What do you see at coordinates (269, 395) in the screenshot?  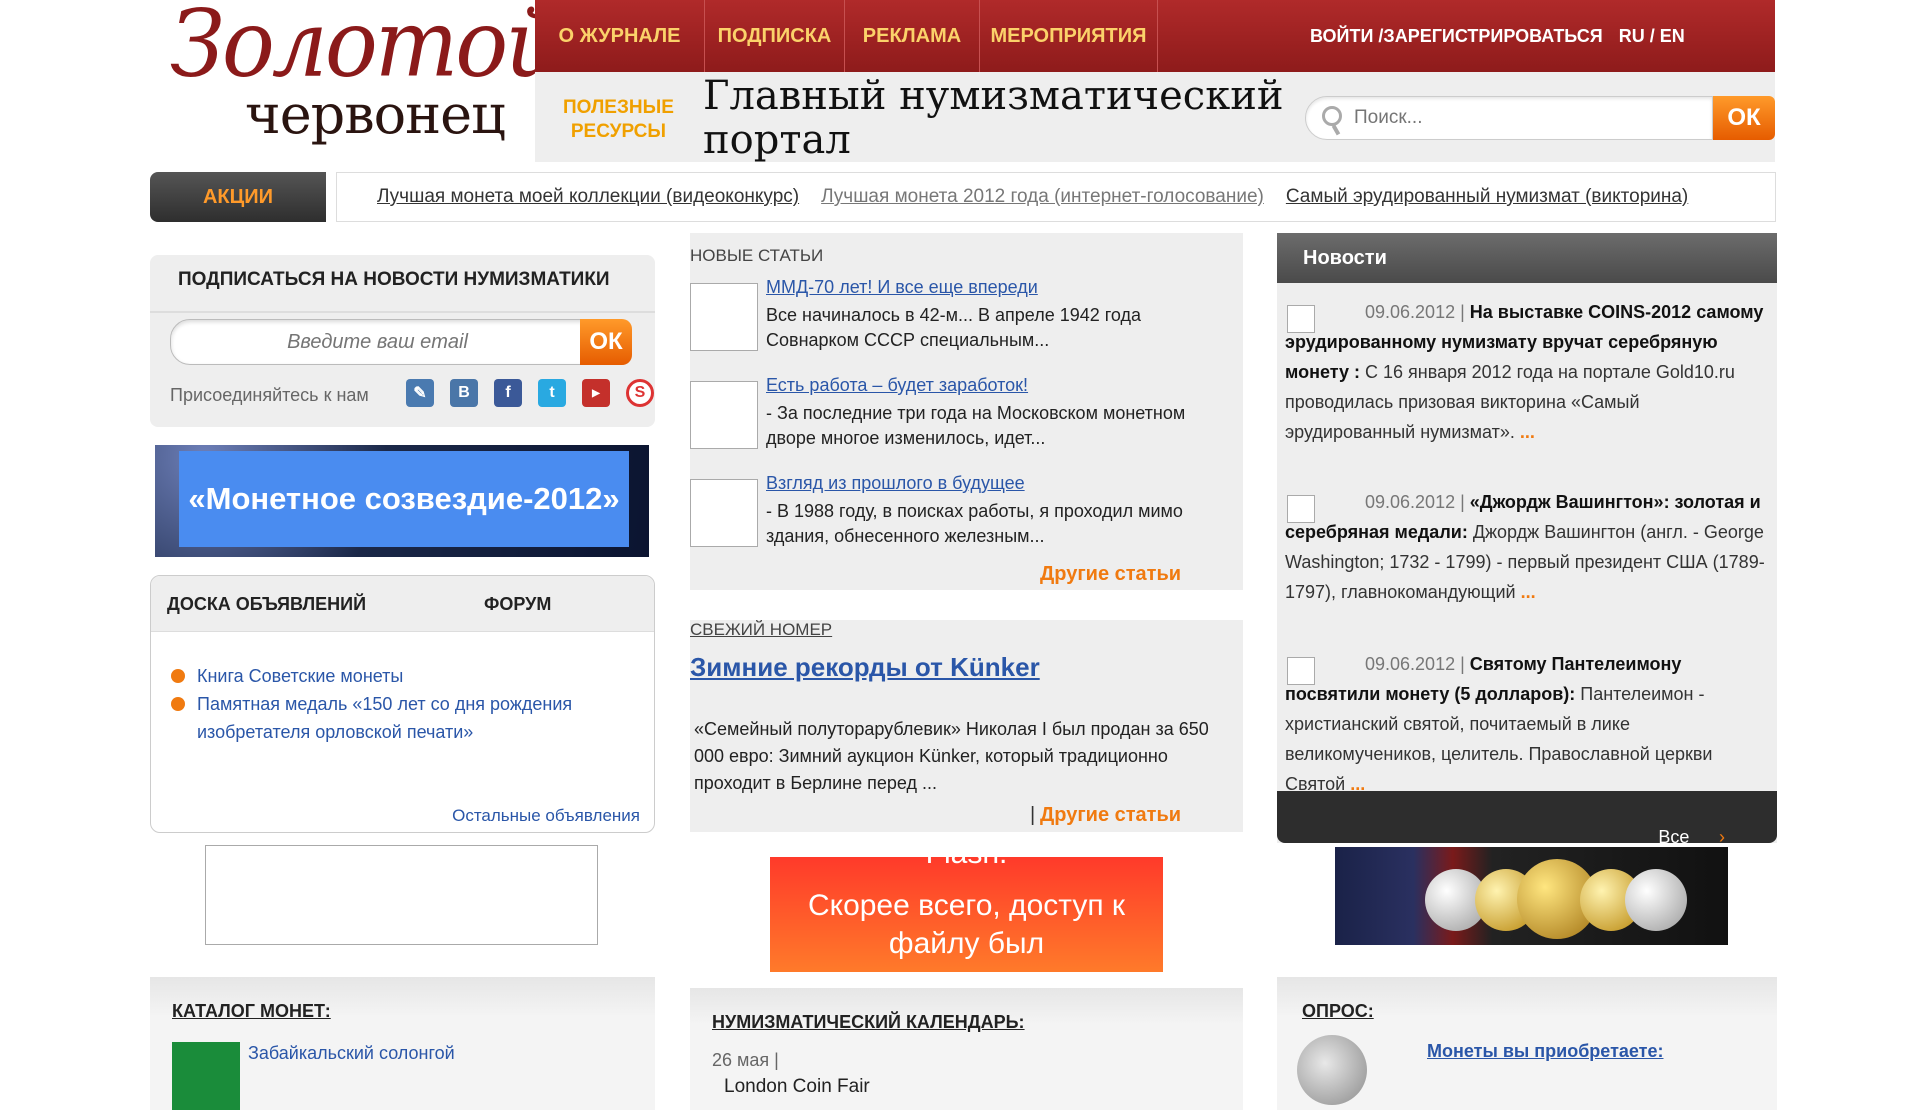 I see `join-us-label: Присоединяйтесь к нам` at bounding box center [269, 395].